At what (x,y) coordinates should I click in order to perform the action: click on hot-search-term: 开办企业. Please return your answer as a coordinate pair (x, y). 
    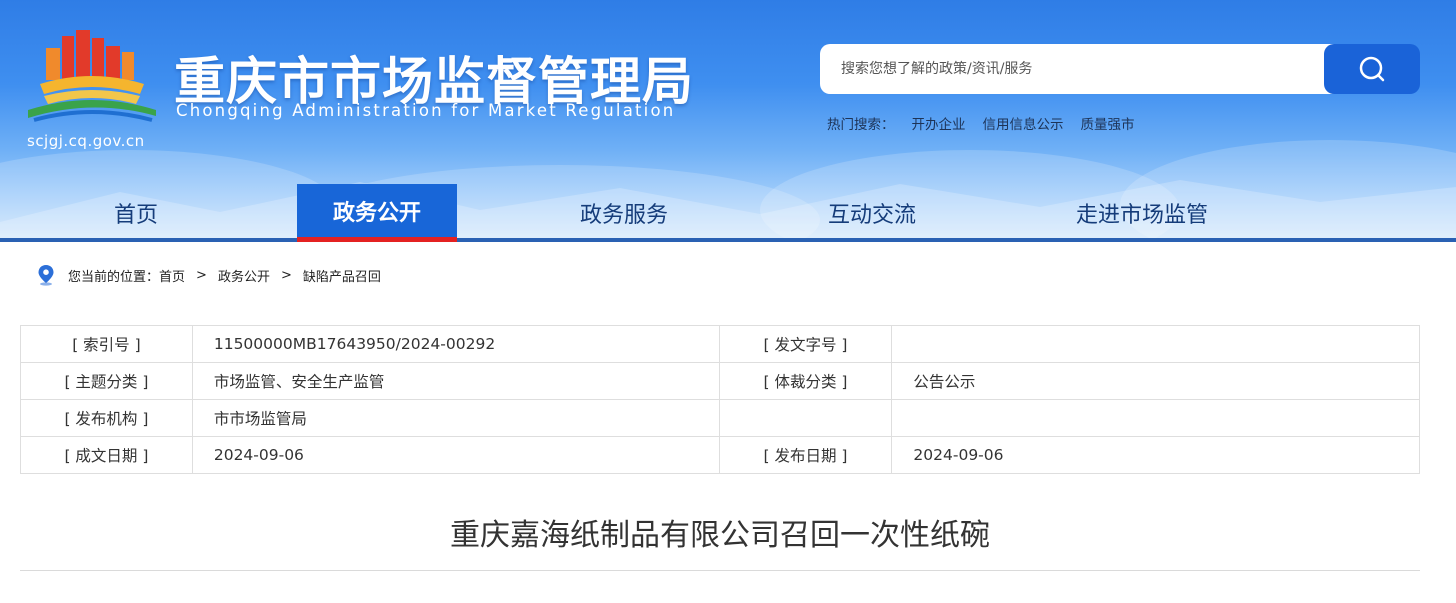
    Looking at the image, I should click on (939, 125).